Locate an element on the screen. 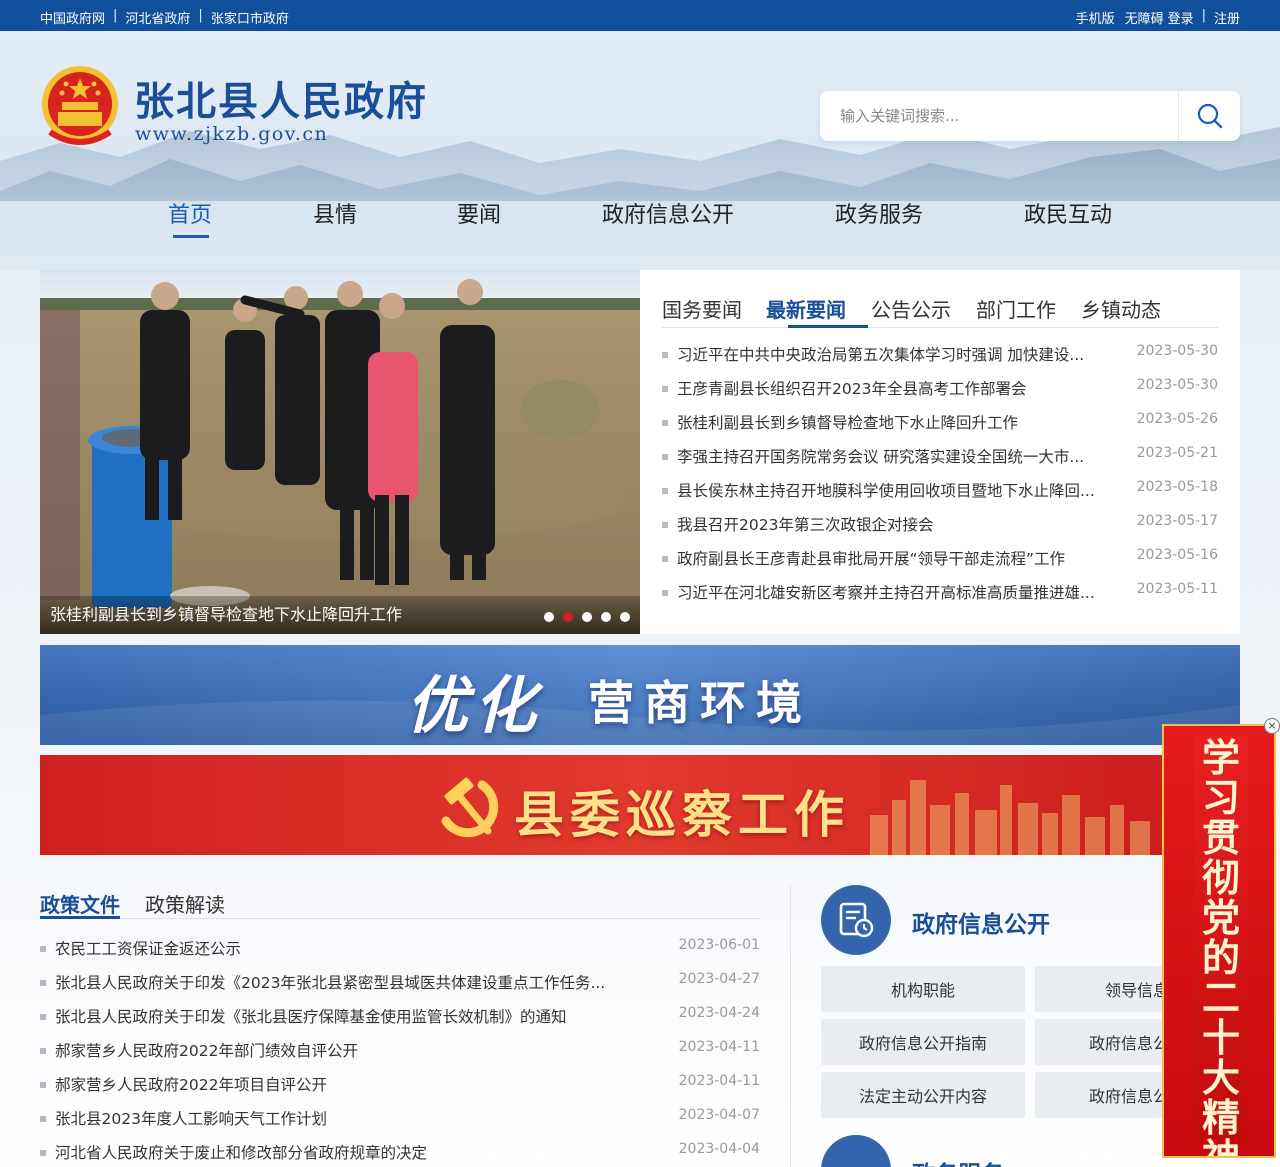 The image size is (1280, 1167). news-title: 张桂利副县长到乡镇督导检查地下水止降回升工作 is located at coordinates (897, 422).